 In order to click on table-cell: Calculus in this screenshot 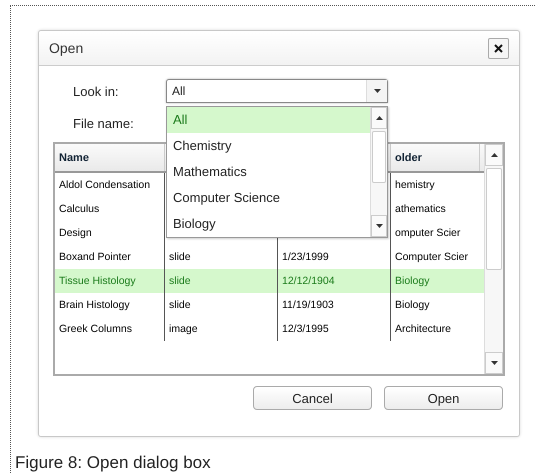, I will do `click(110, 209)`.